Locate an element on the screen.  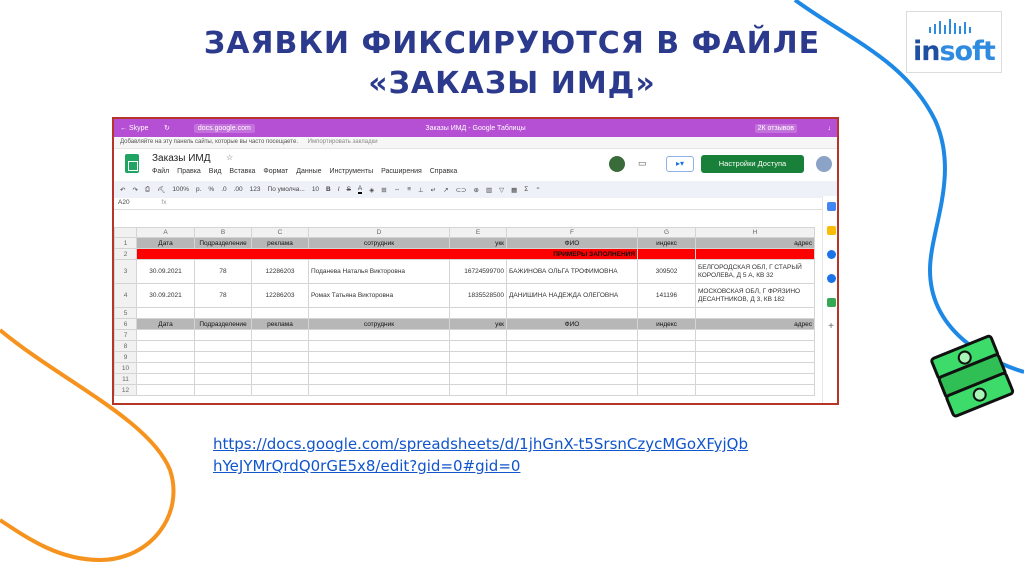
column-header: E is located at coordinates (478, 232).